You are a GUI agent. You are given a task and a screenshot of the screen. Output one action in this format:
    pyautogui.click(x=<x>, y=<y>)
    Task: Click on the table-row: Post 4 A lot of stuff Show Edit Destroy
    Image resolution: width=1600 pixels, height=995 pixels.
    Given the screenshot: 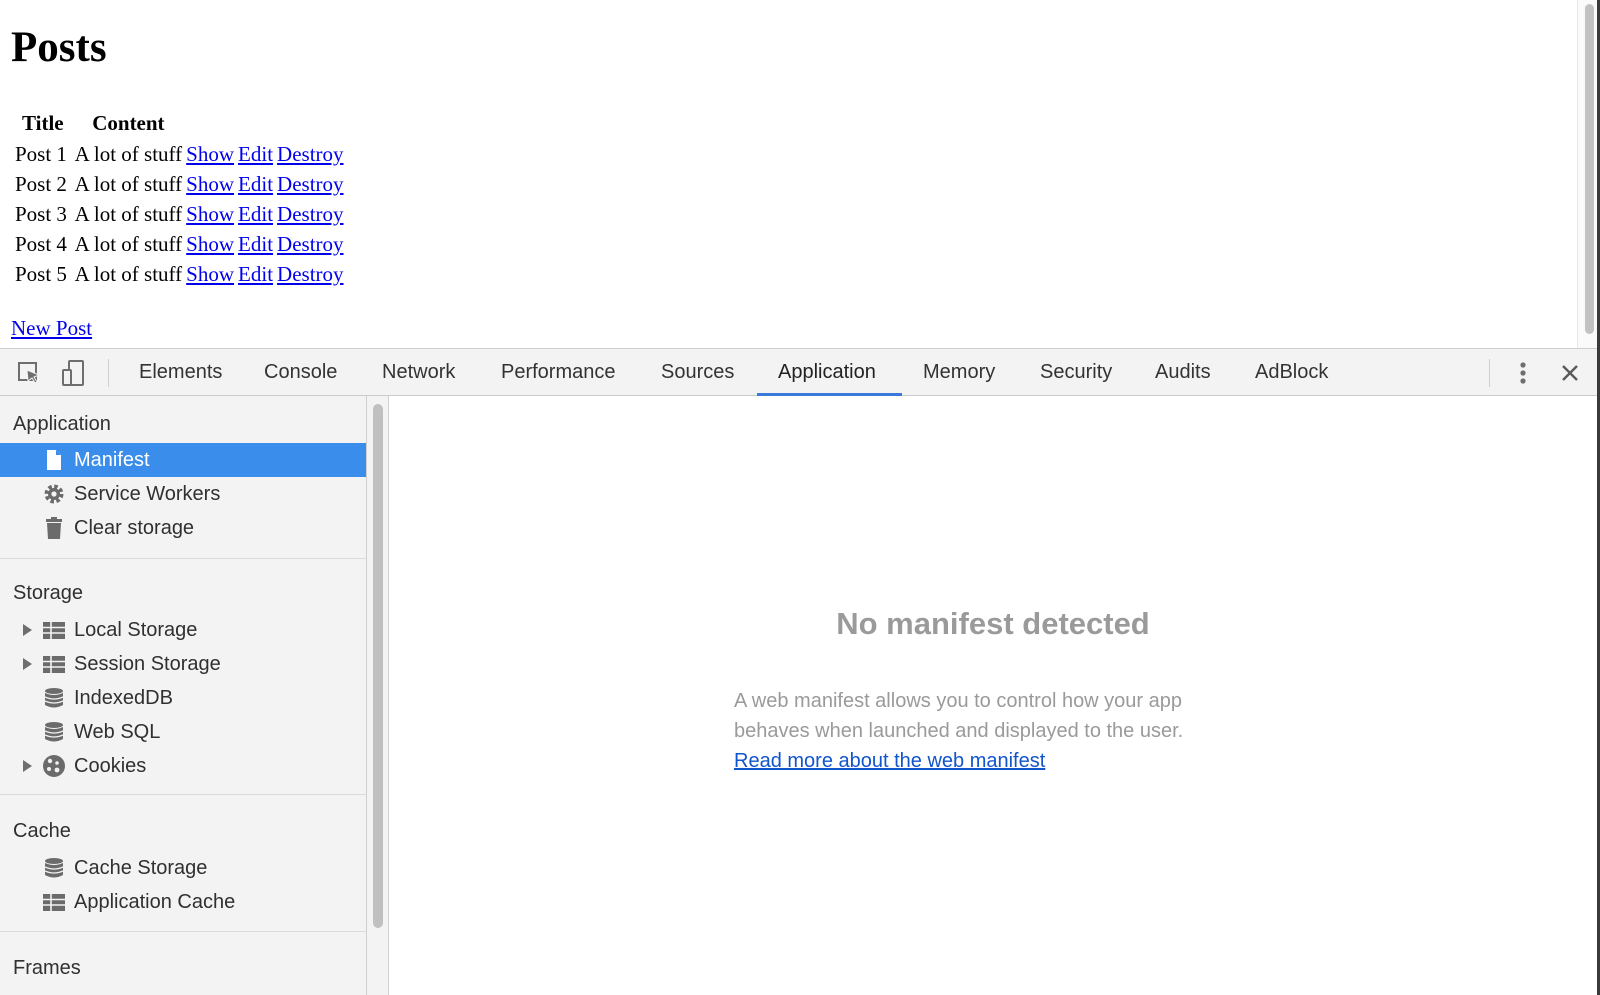 What is the action you would take?
    pyautogui.click(x=179, y=244)
    